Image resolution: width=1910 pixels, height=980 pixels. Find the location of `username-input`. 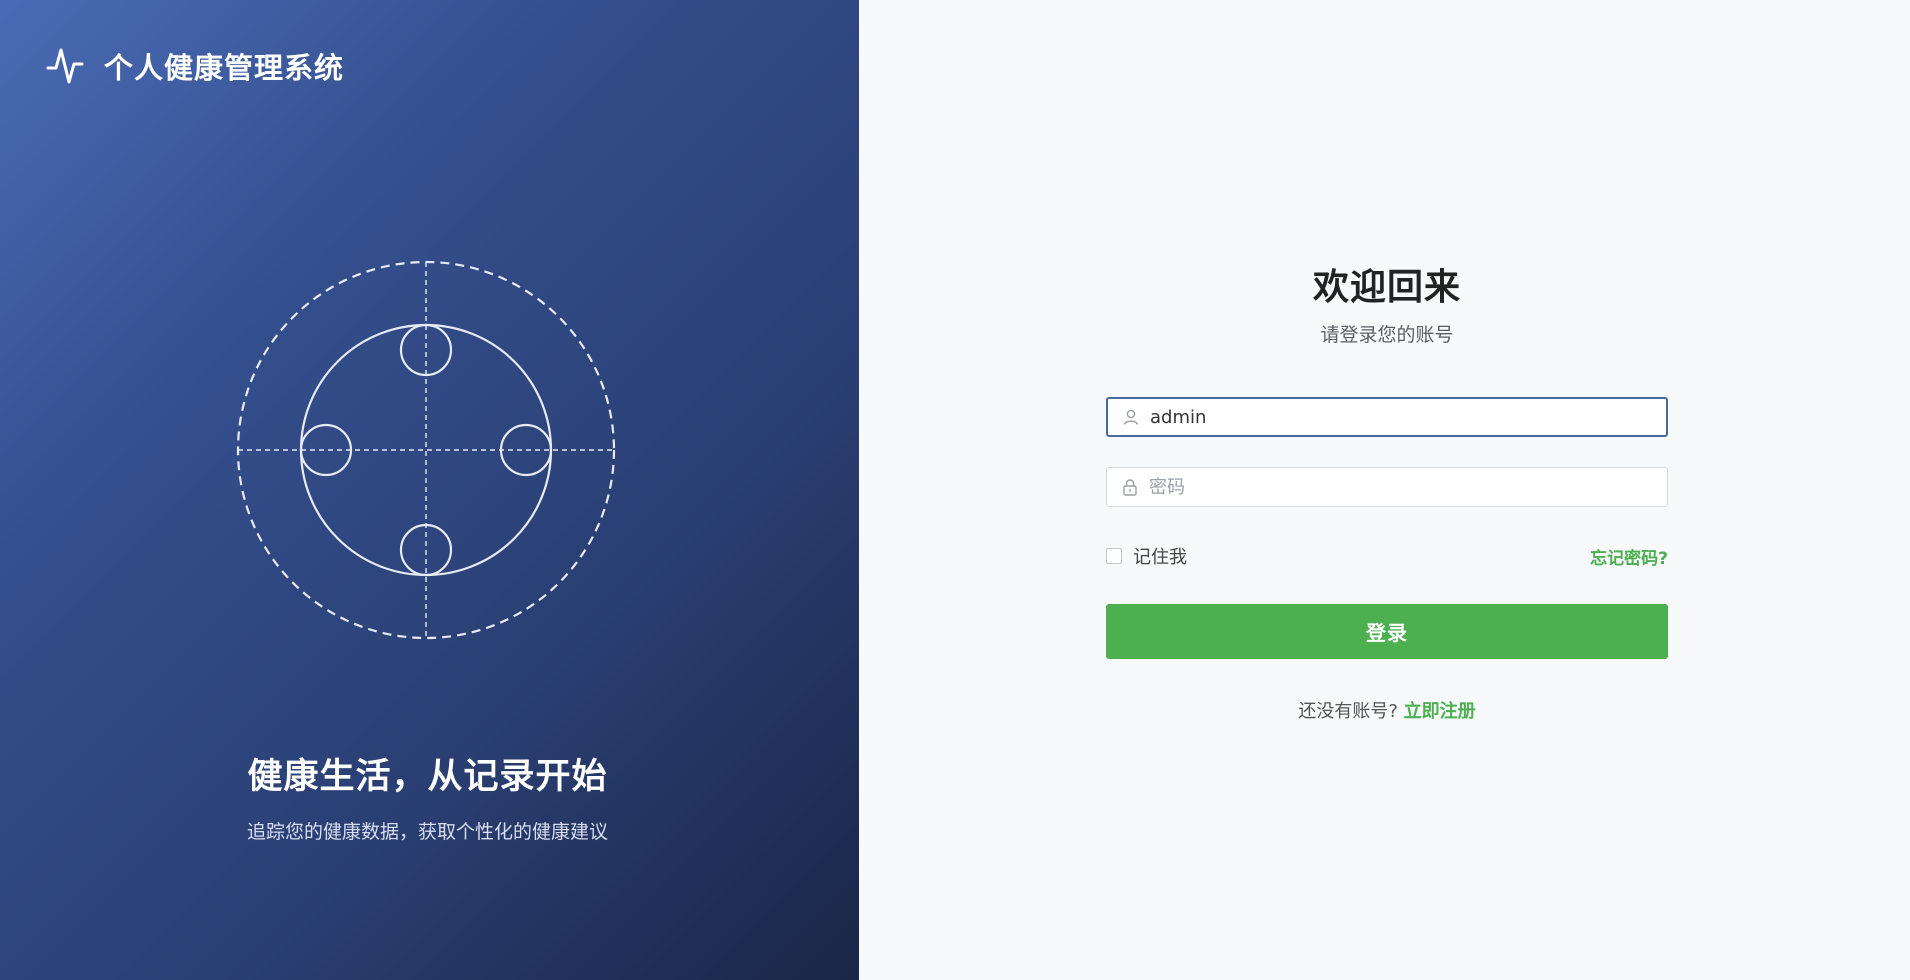

username-input is located at coordinates (1400, 417).